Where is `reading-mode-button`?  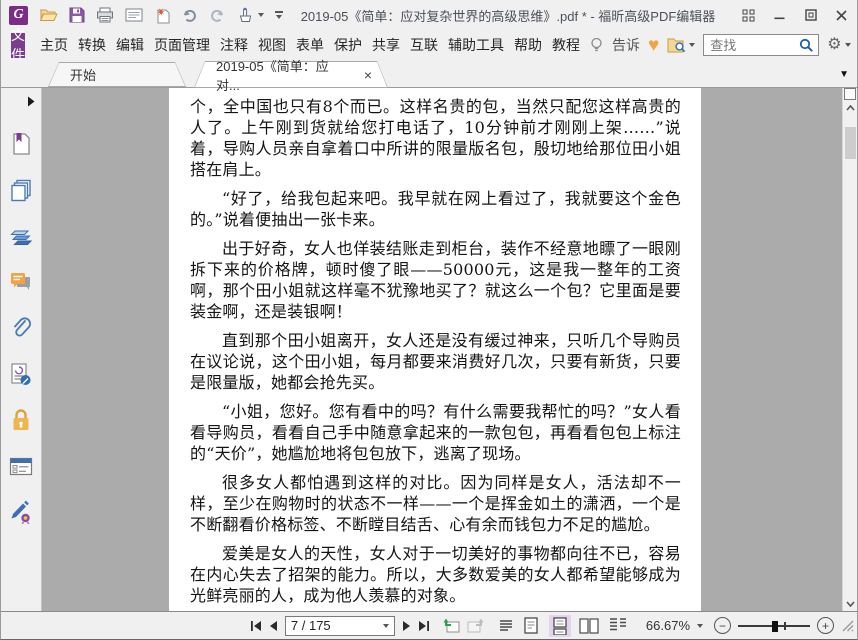
reading-mode-button is located at coordinates (506, 626).